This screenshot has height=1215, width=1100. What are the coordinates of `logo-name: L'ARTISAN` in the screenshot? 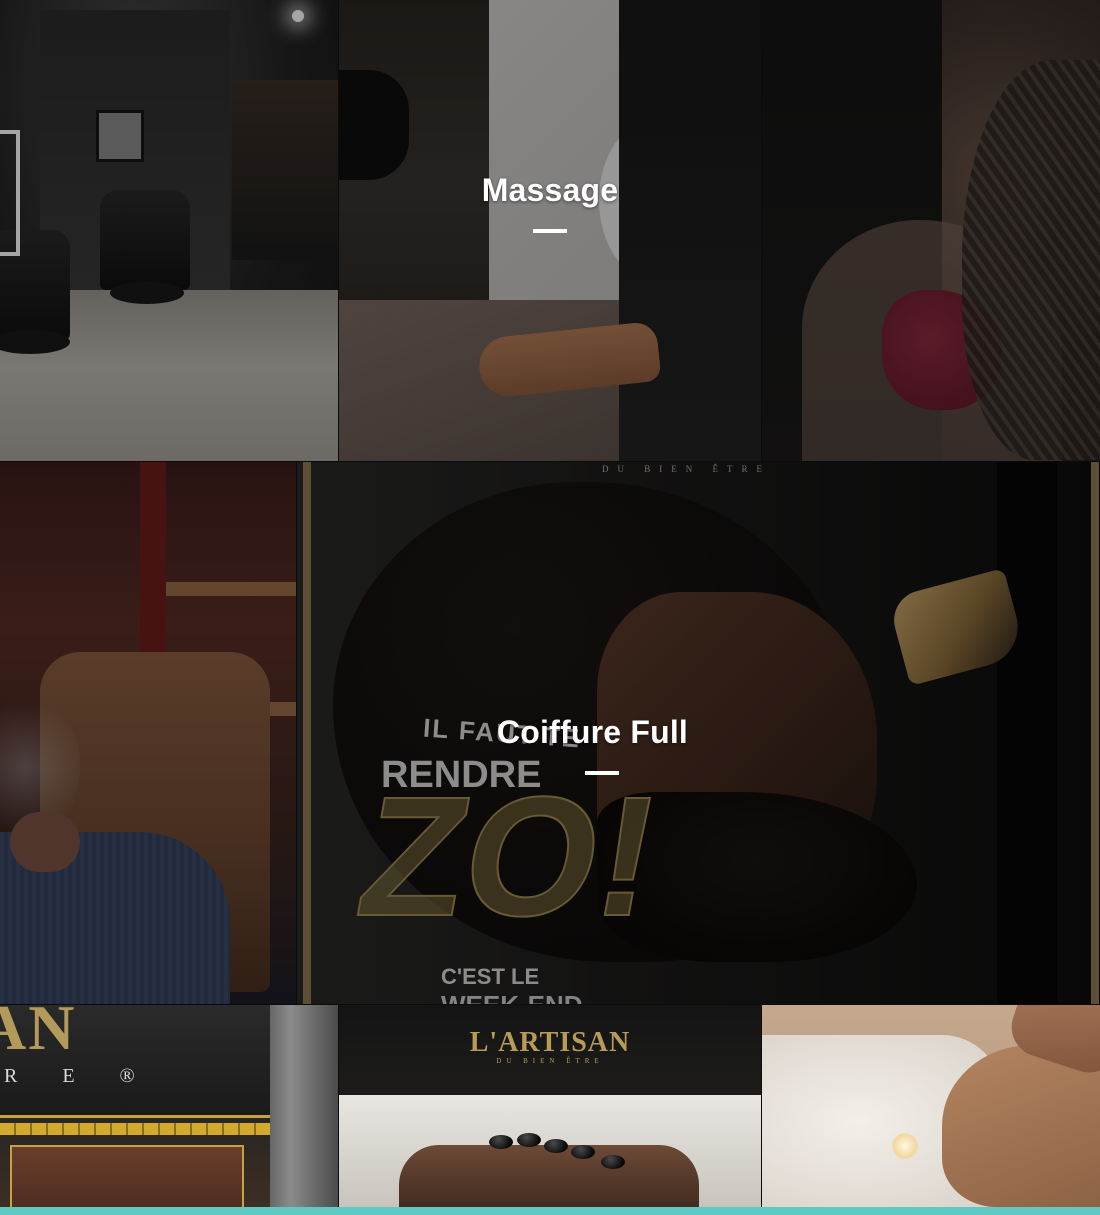 It's located at (550, 1042).